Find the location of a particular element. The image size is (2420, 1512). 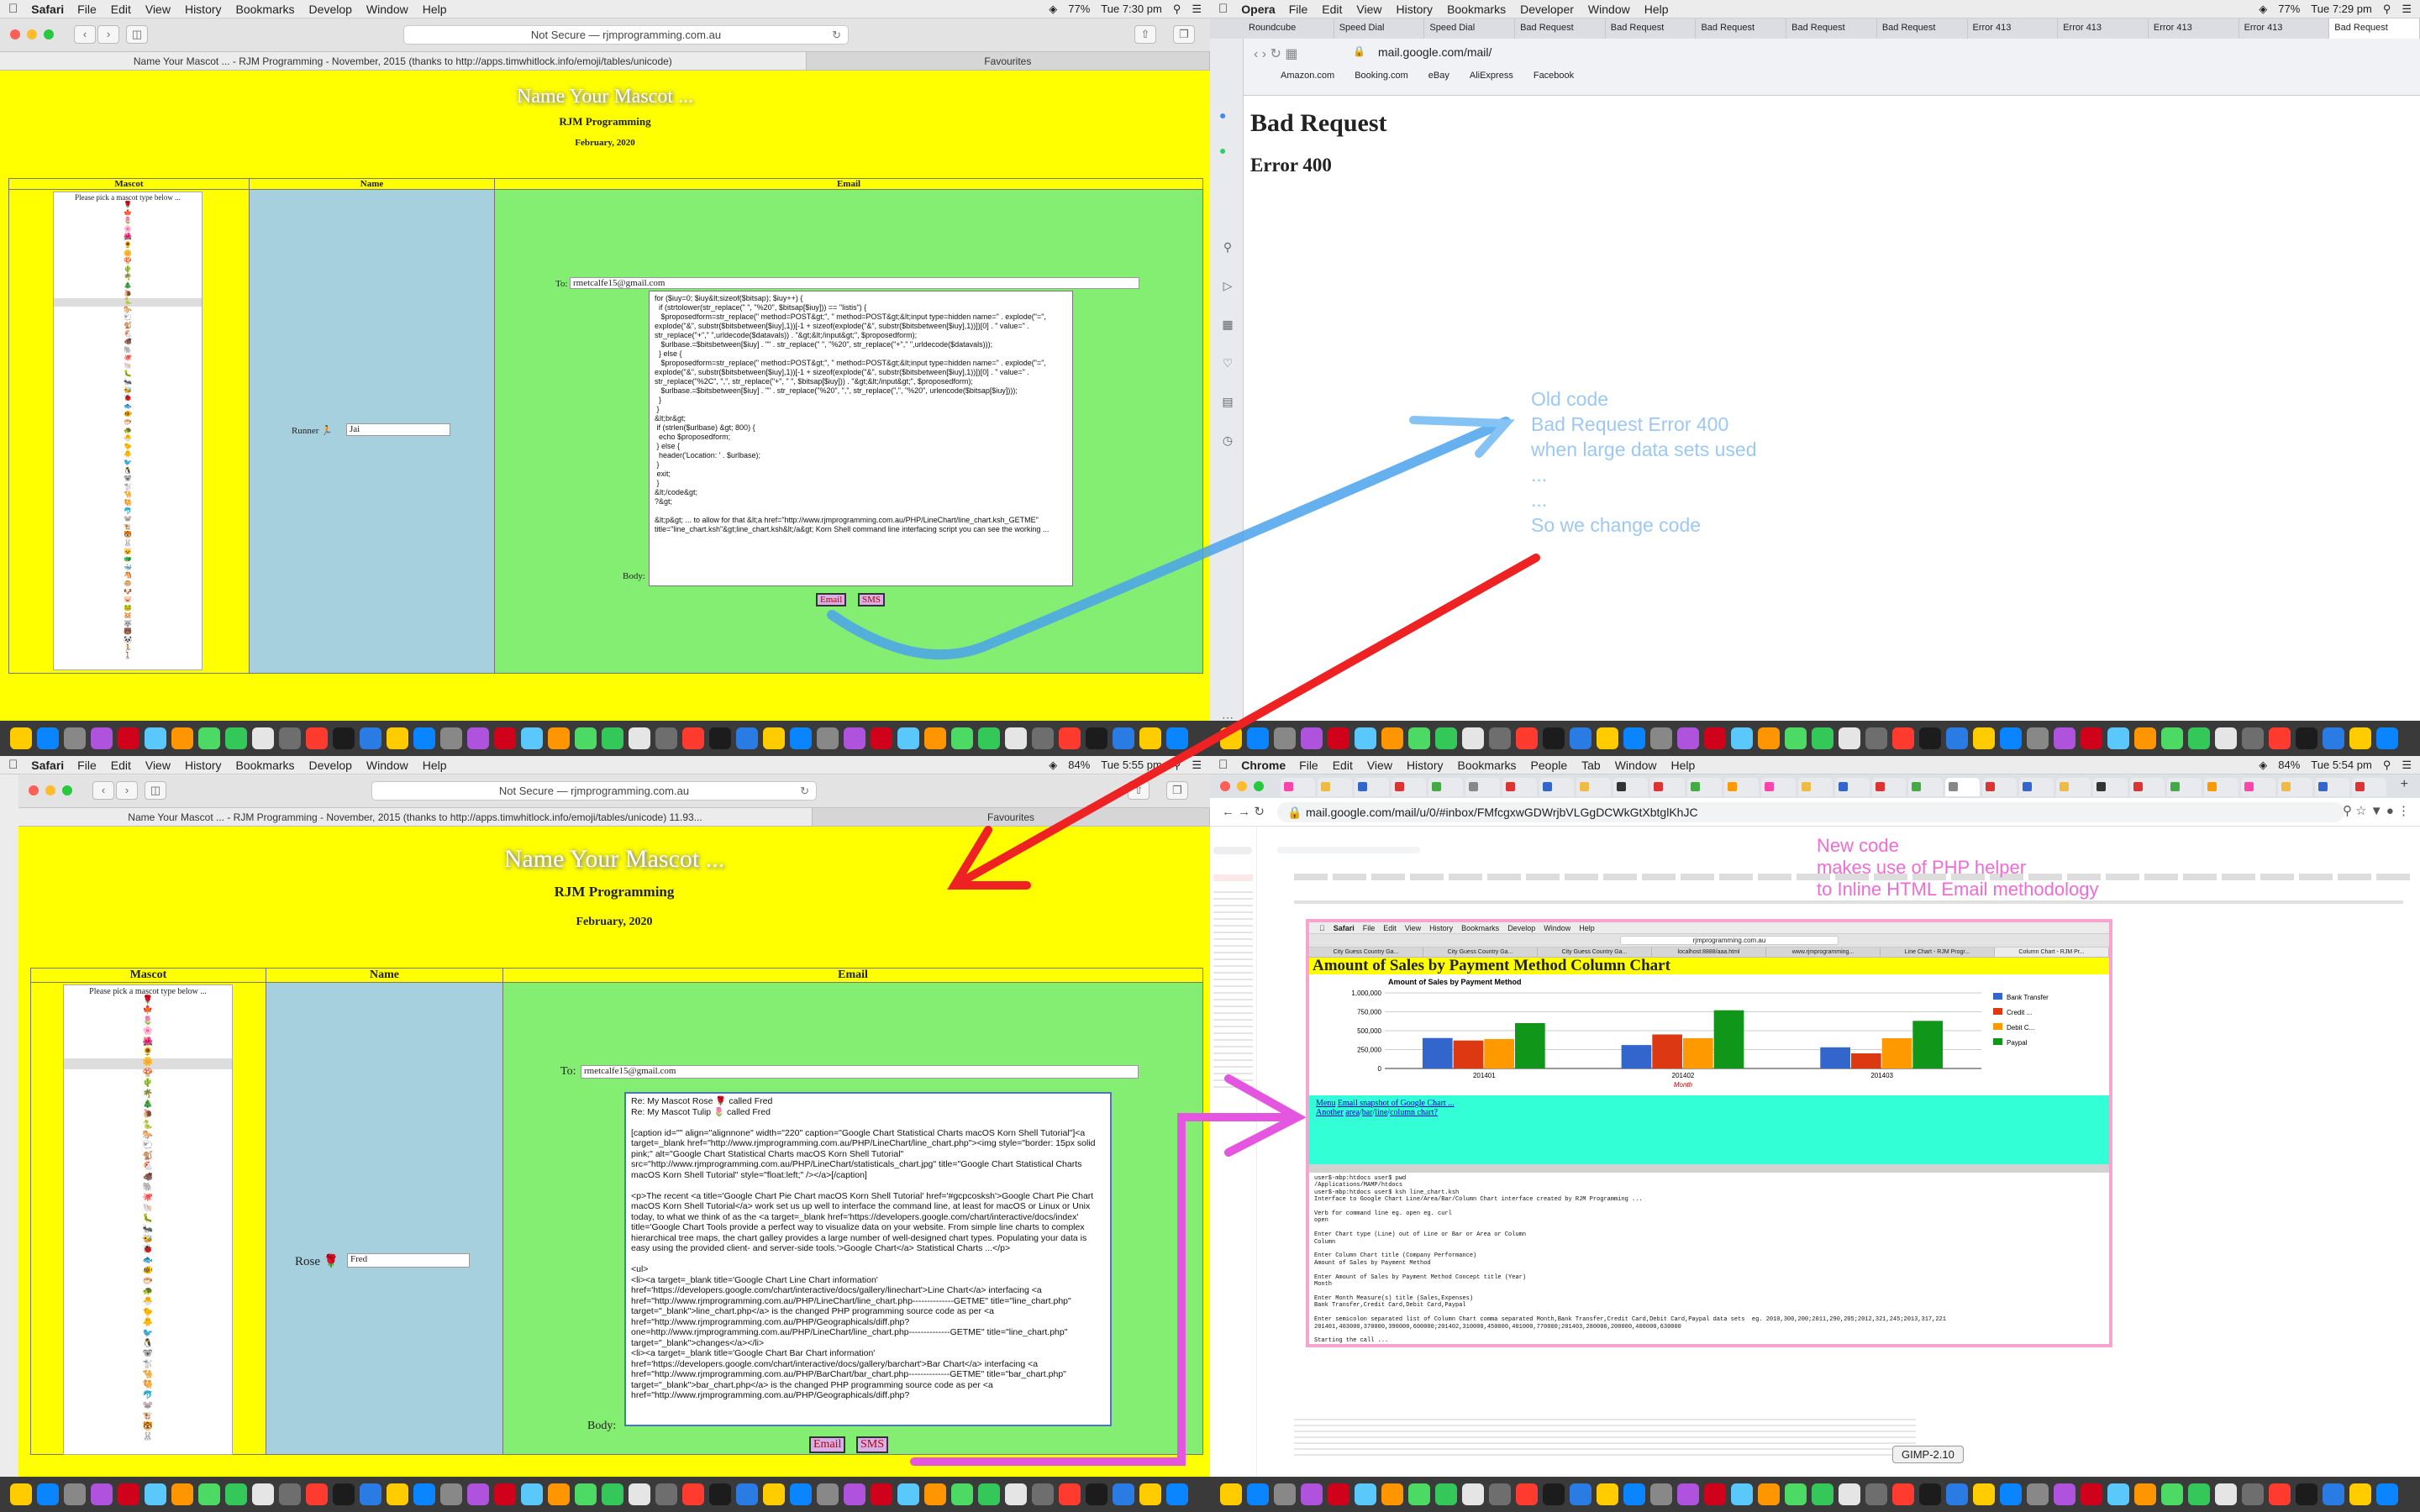

mascot-option-icon: 🍁 is located at coordinates (148, 1011).